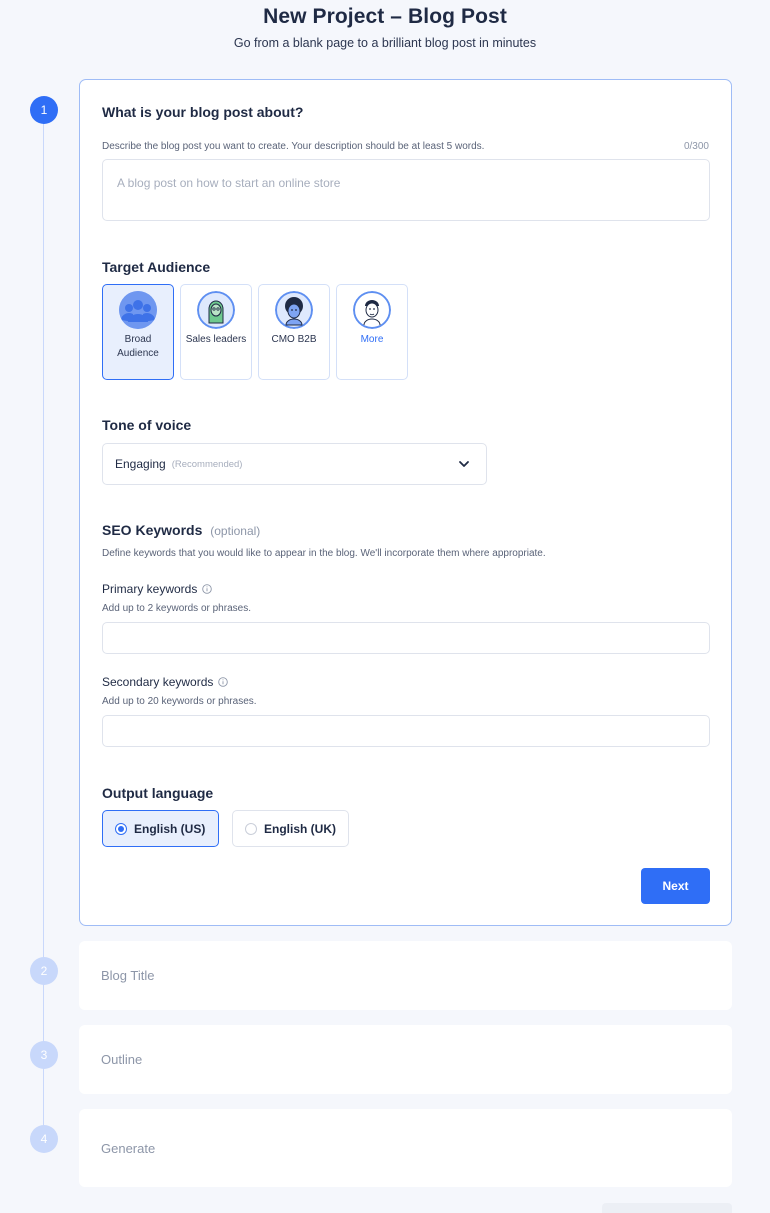 The image size is (770, 1213). What do you see at coordinates (405, 1059) in the screenshot?
I see `step-3-card: Outline` at bounding box center [405, 1059].